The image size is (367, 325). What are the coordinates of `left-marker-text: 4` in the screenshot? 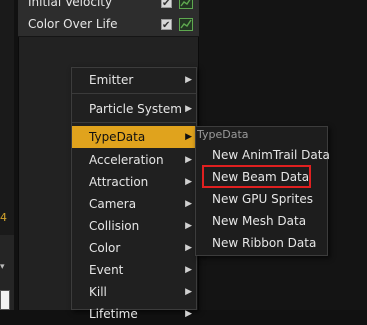 It's located at (3, 217).